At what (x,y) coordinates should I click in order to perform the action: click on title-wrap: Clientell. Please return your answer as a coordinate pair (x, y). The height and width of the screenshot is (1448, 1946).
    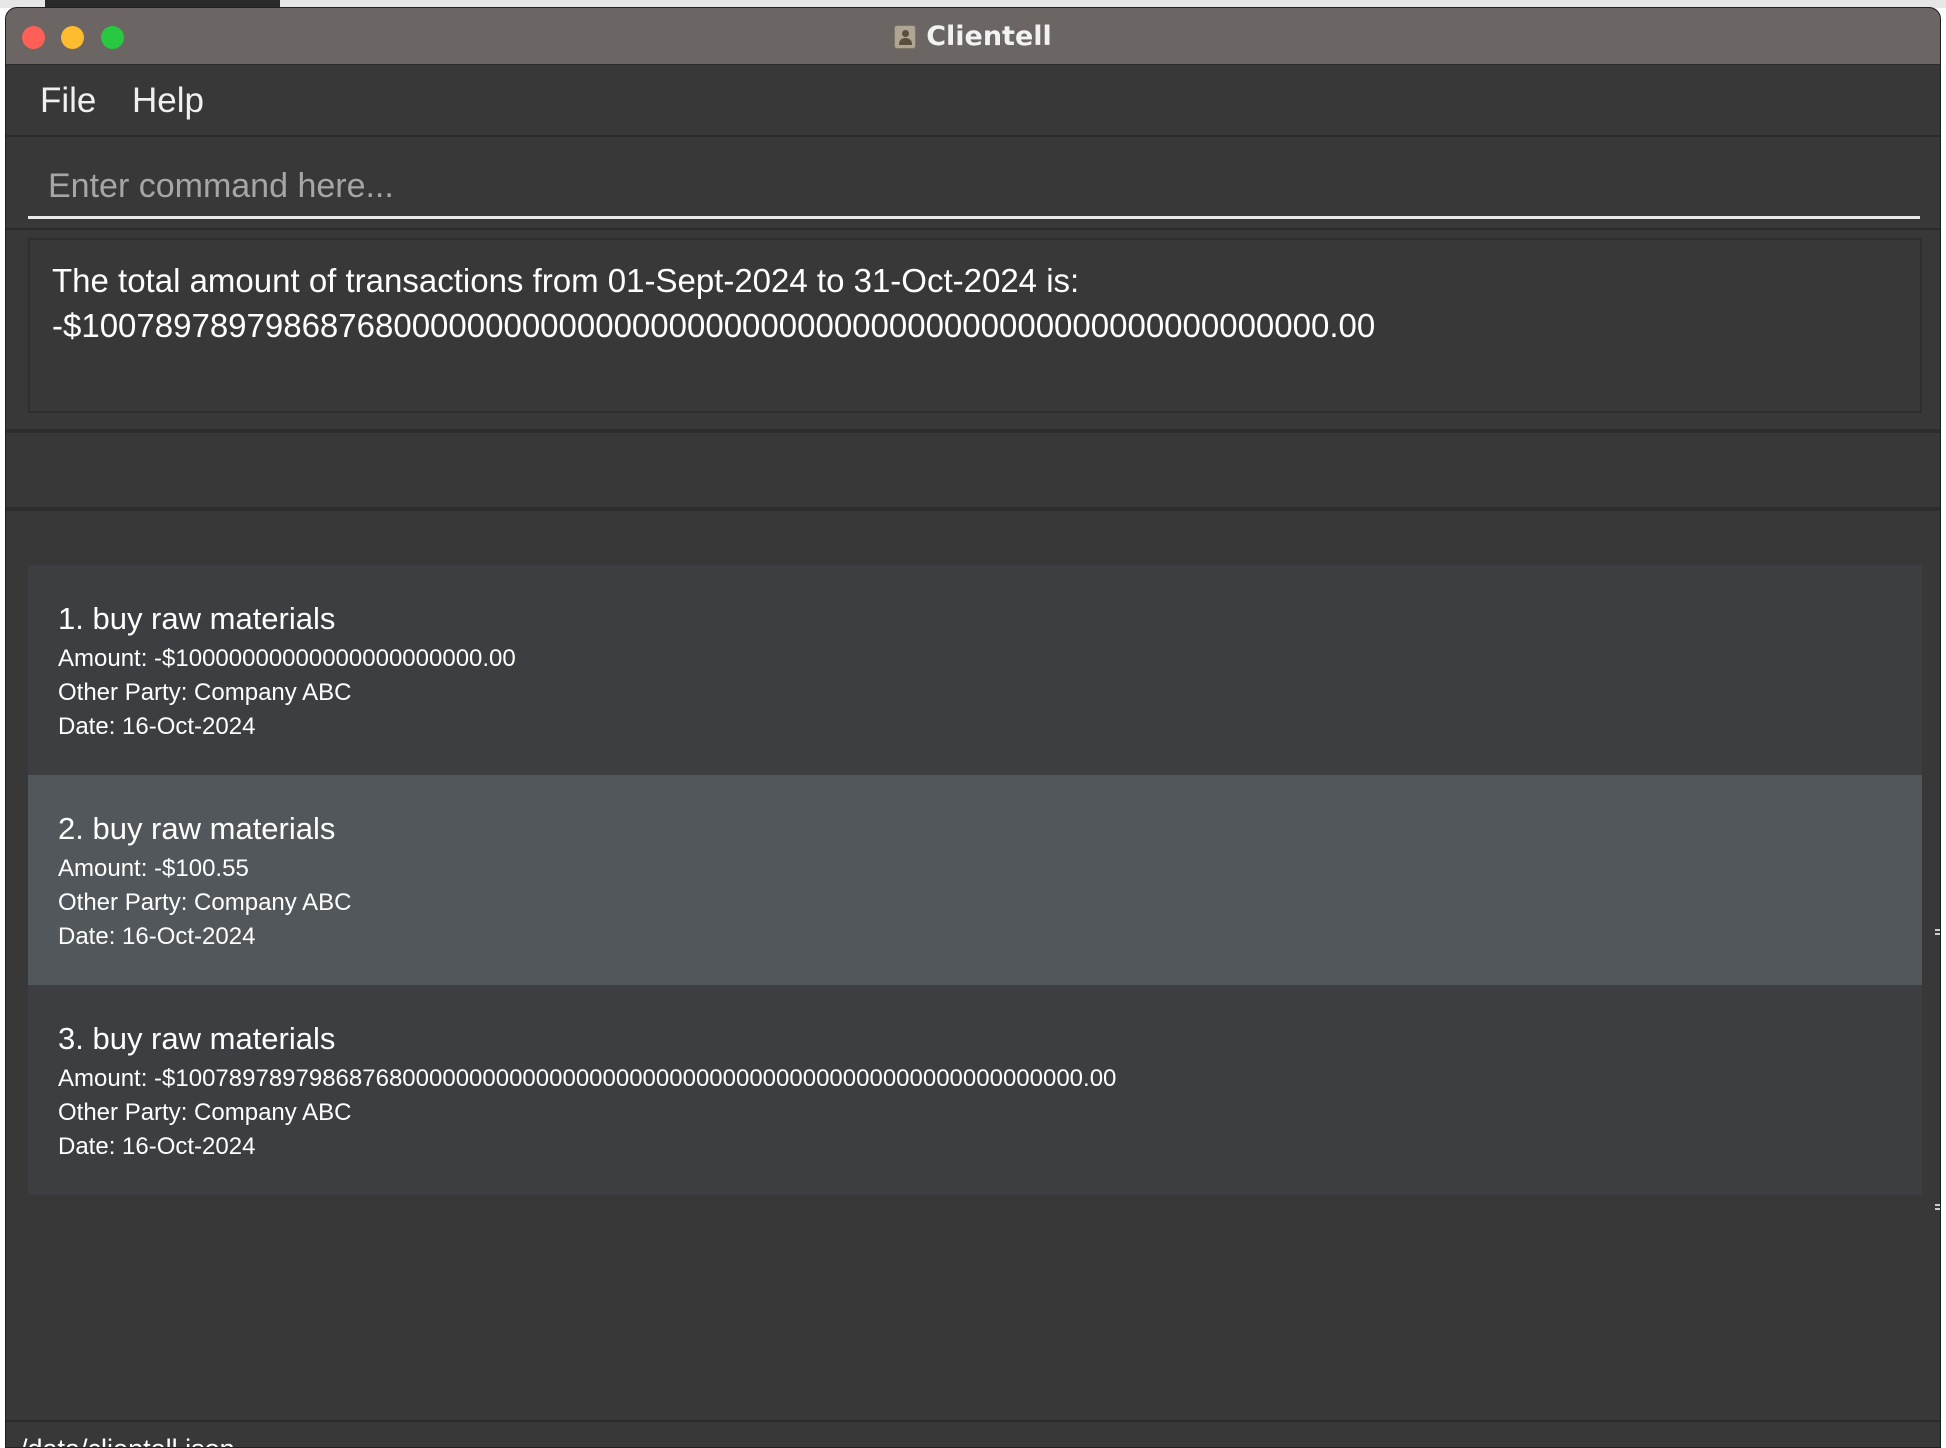
    Looking at the image, I should click on (973, 36).